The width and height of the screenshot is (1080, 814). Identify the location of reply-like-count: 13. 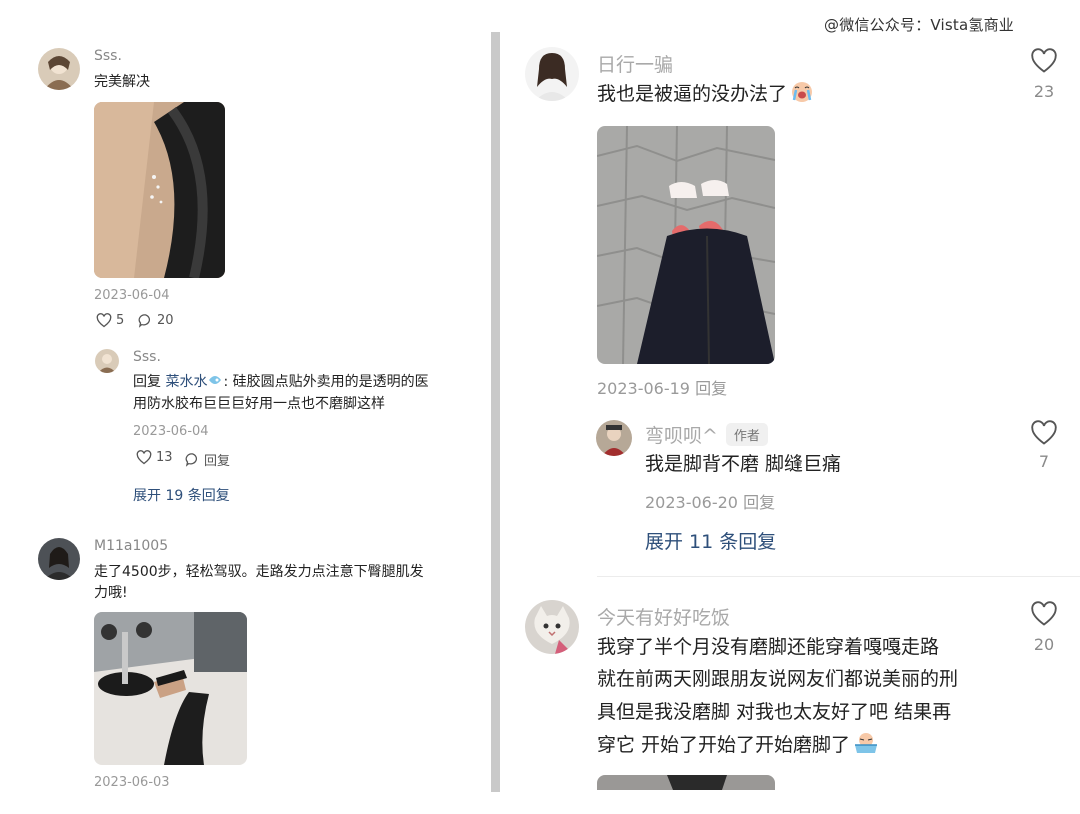
(164, 457).